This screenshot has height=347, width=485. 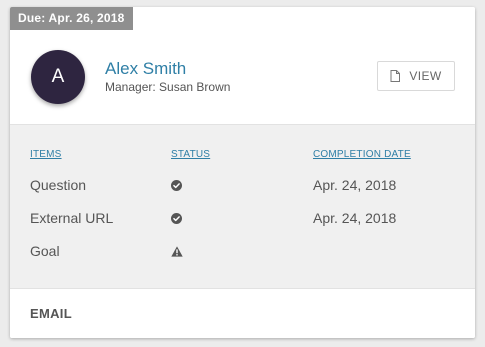 I want to click on row-item-external-url: External URL, so click(x=72, y=218).